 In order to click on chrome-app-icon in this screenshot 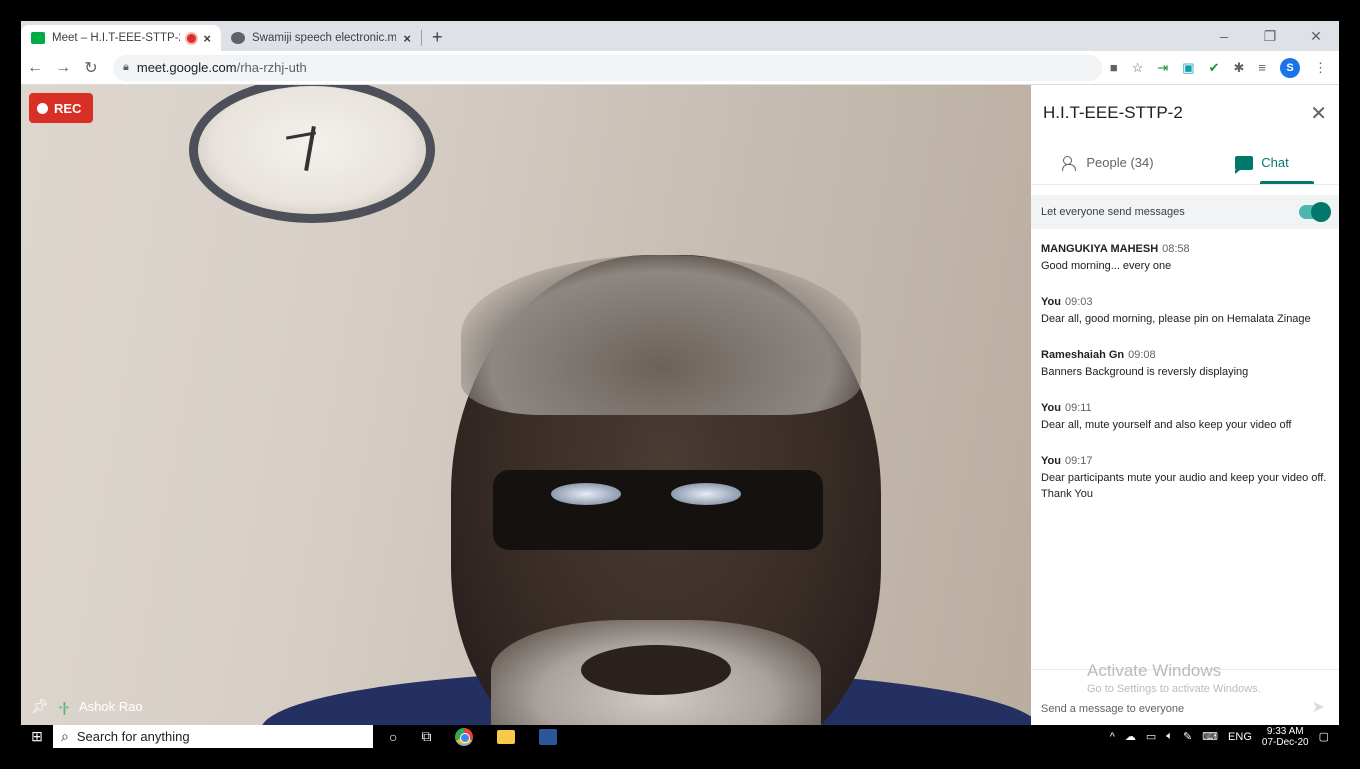, I will do `click(464, 736)`.